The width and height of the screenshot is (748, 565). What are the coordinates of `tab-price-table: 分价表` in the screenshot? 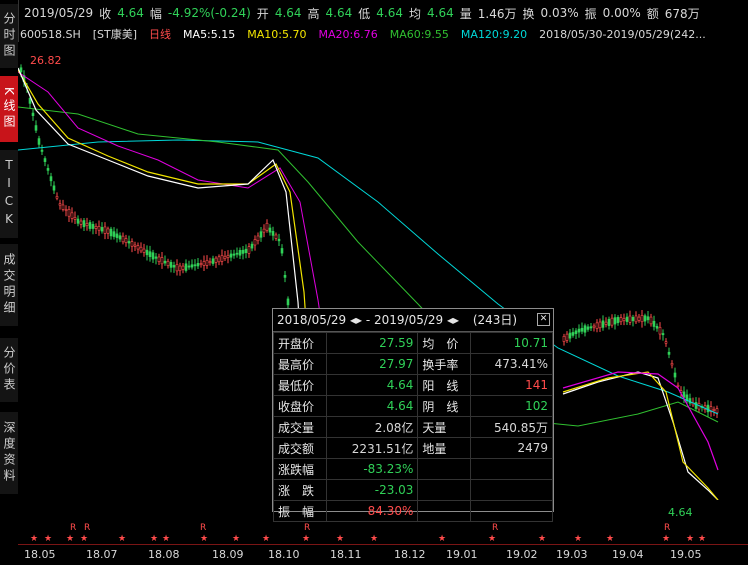 It's located at (9, 370).